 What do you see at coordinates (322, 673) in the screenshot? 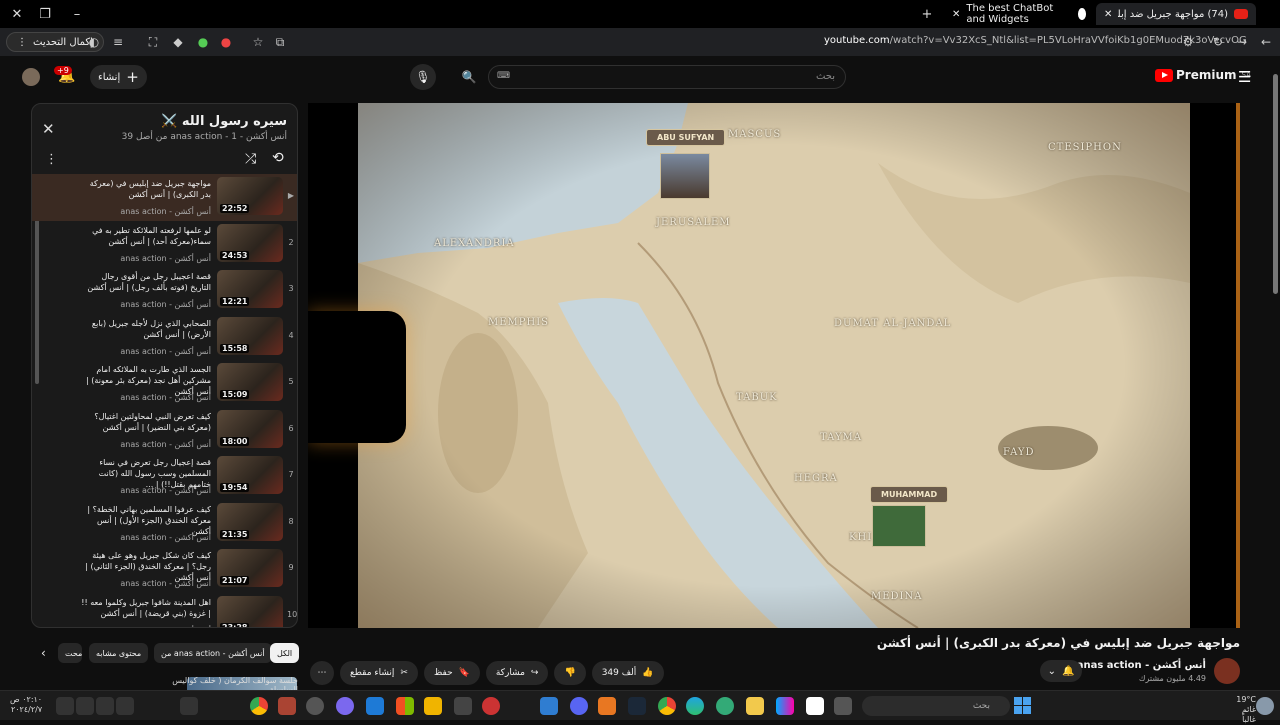
I see `more-actions-button: ⋯` at bounding box center [322, 673].